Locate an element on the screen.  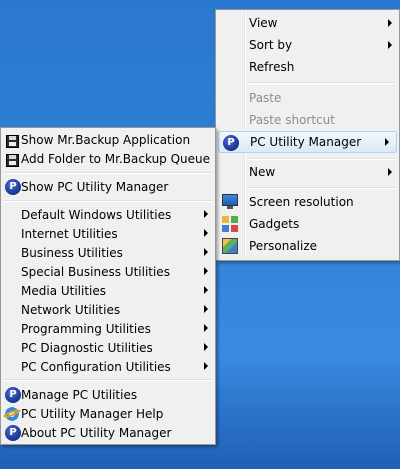
menu-item-pc-utility-manager: P PC Utility Manager is located at coordinates (307, 142).